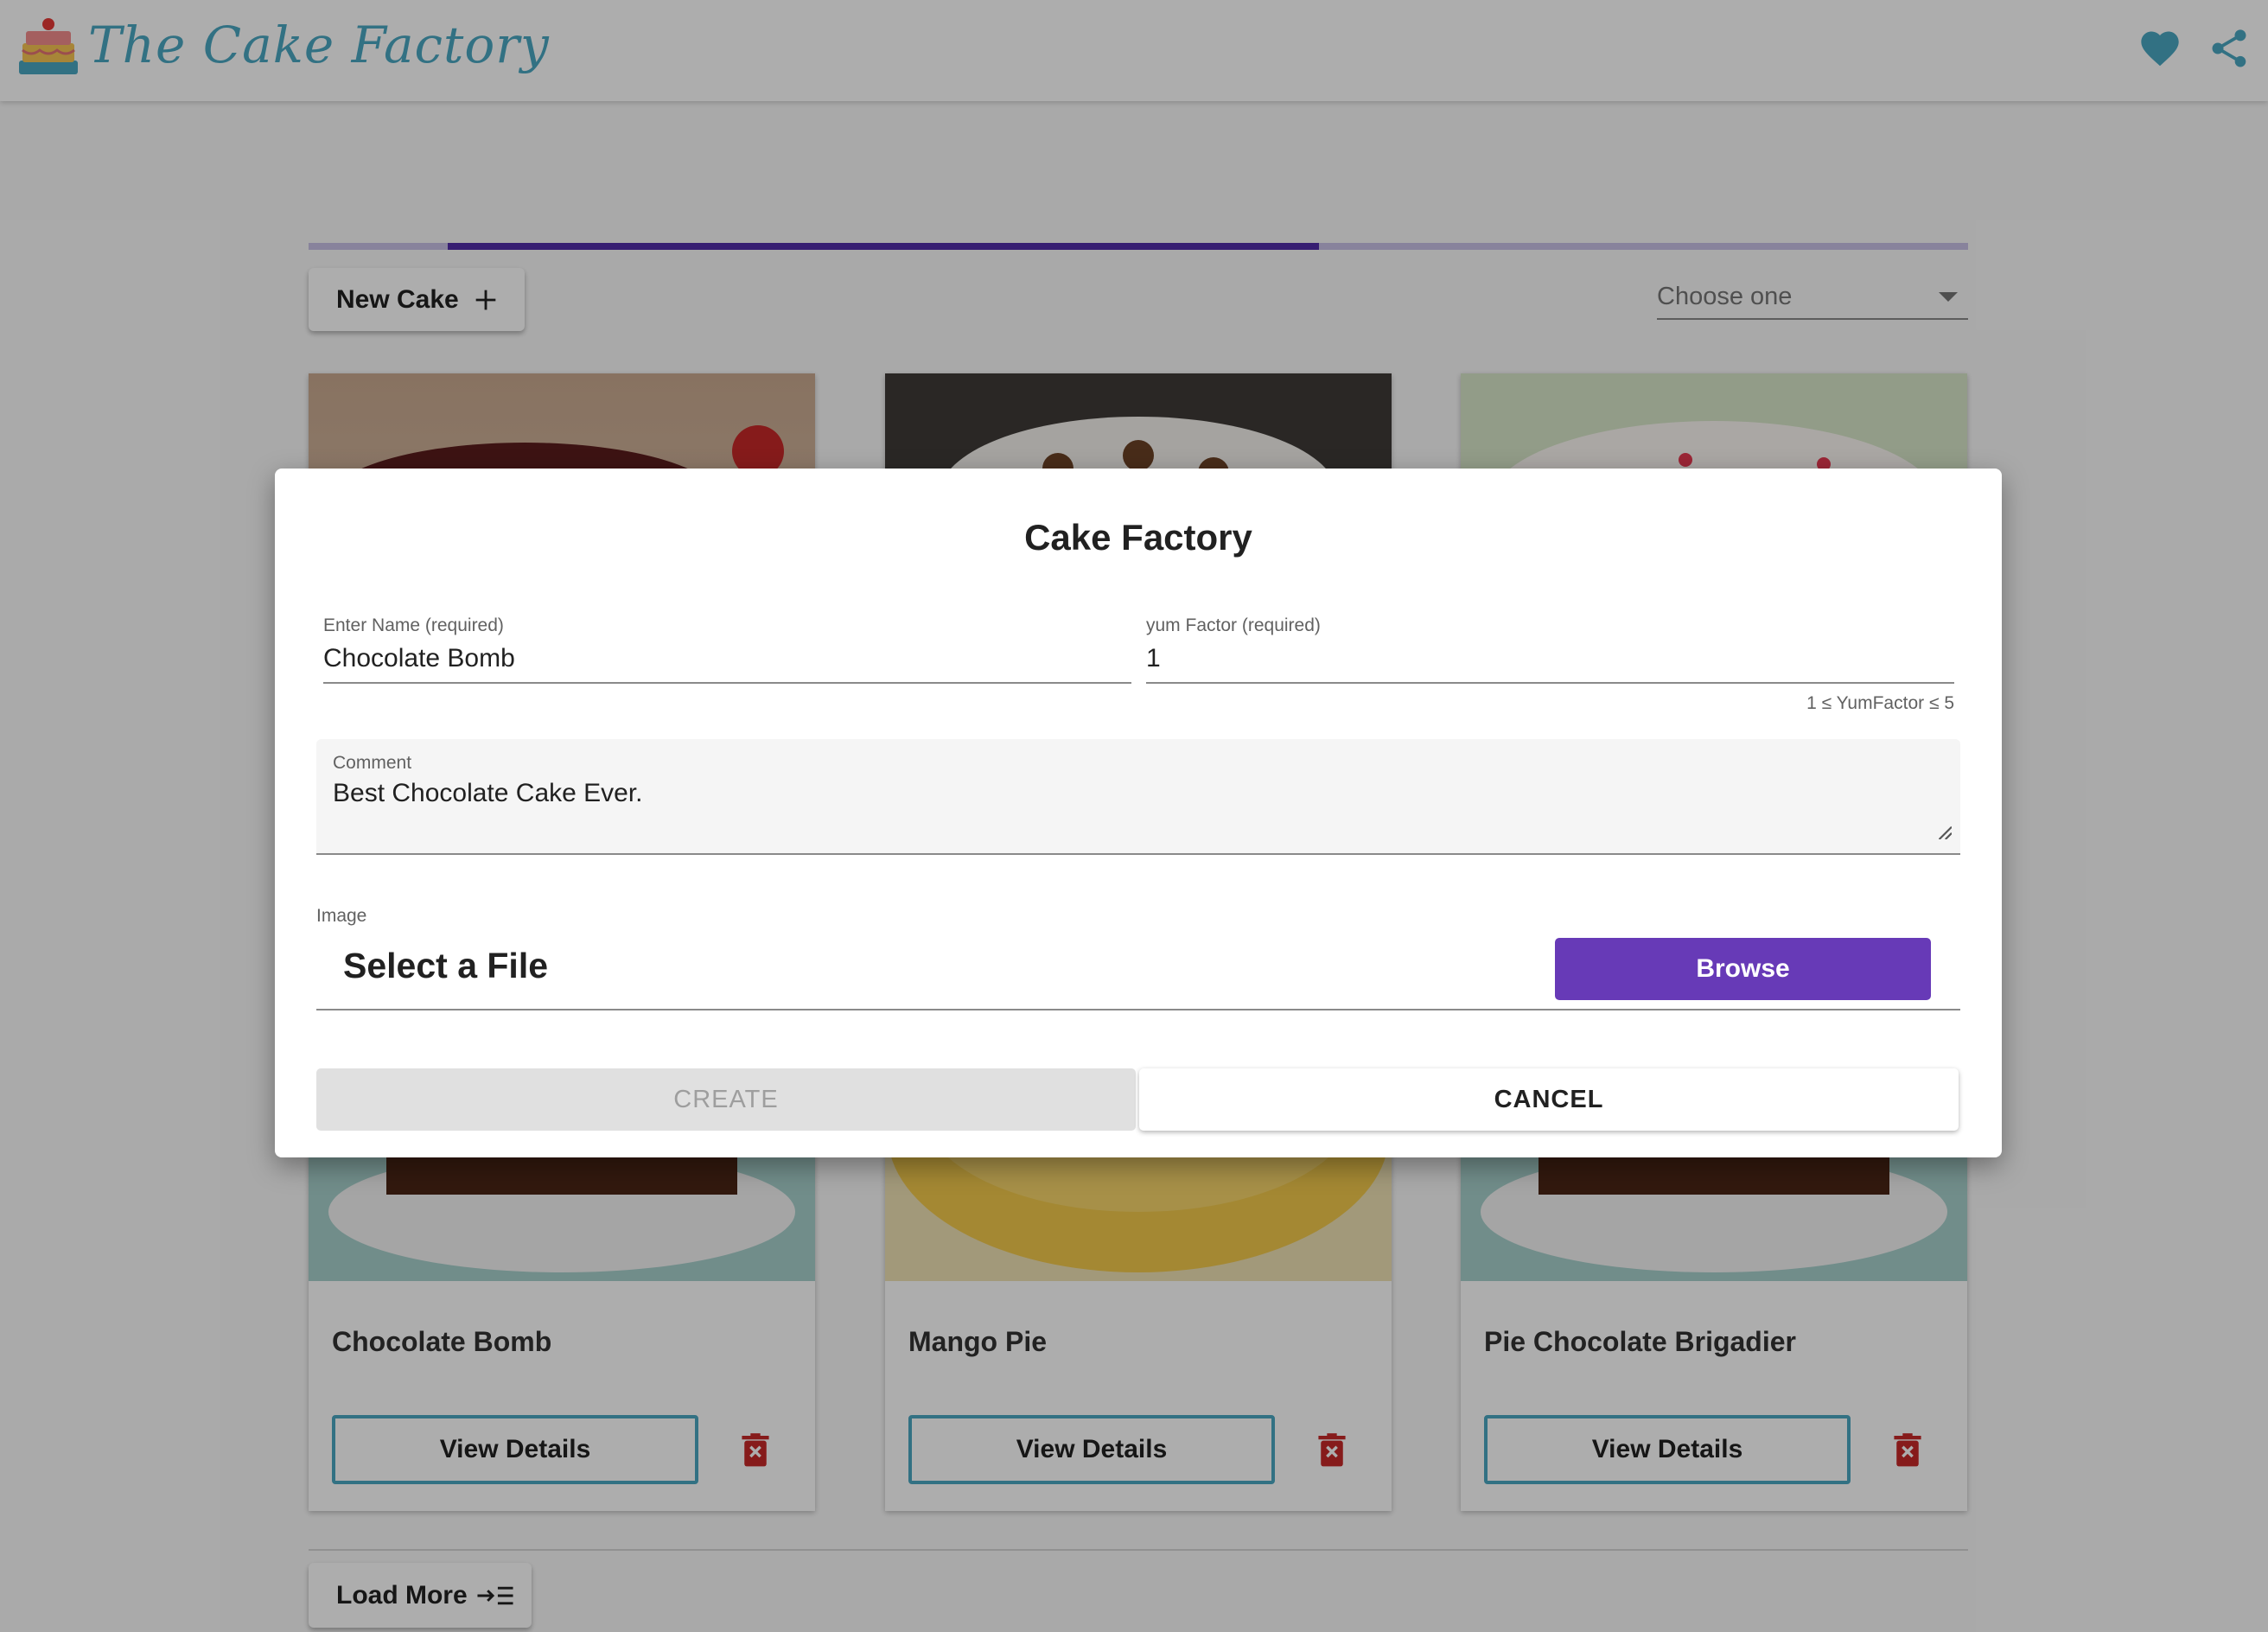 This screenshot has height=1632, width=2268. I want to click on yum-factor-label: yum Factor (required), so click(1233, 625).